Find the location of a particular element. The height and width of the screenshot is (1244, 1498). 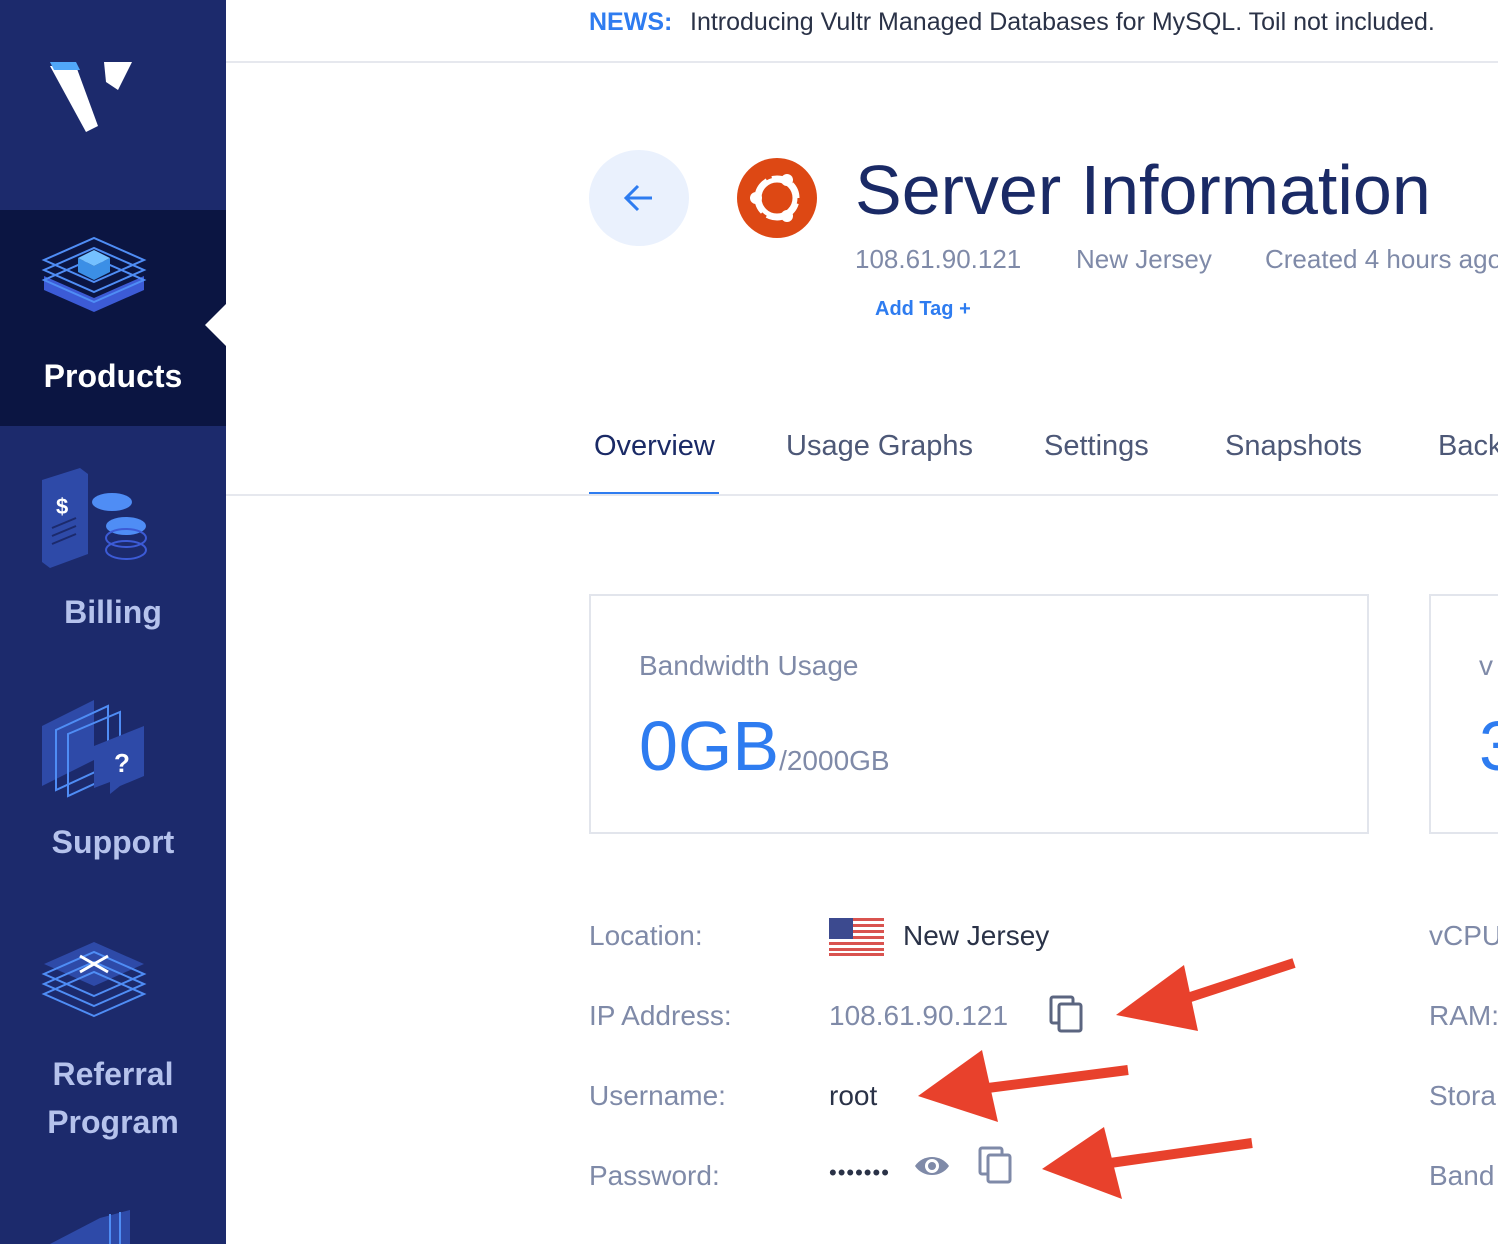

vultr-logo is located at coordinates (91, 98).